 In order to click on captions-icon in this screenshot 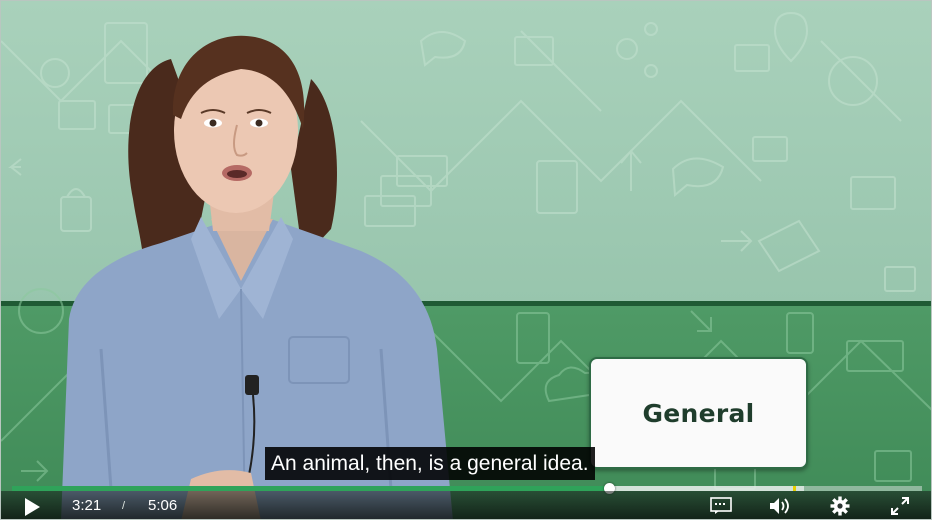, I will do `click(721, 505)`.